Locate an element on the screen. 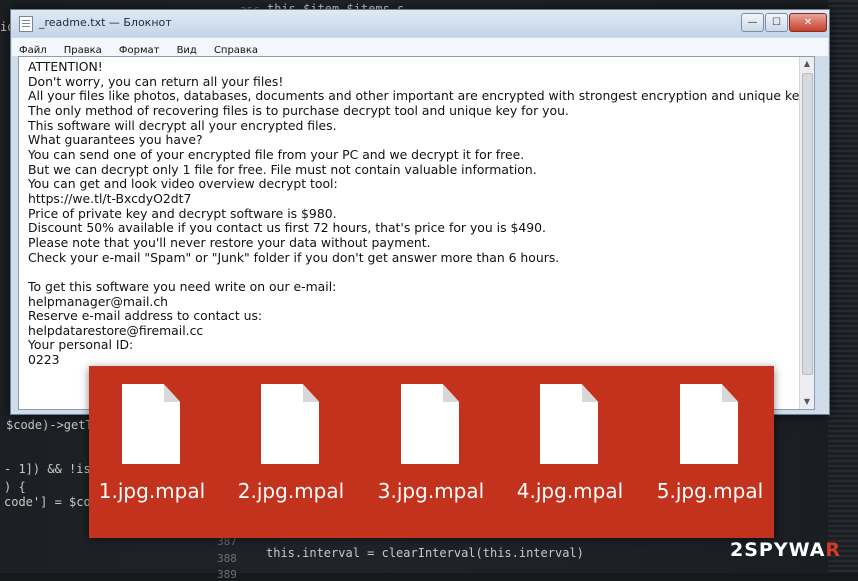  menu-edit: Правка is located at coordinates (82, 49).